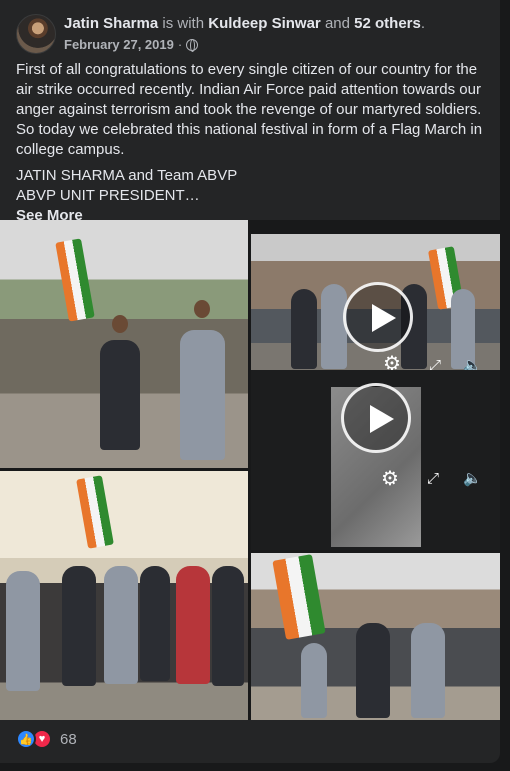 Image resolution: width=510 pixels, height=771 pixels. What do you see at coordinates (387, 23) in the screenshot?
I see `others-link: 52 others` at bounding box center [387, 23].